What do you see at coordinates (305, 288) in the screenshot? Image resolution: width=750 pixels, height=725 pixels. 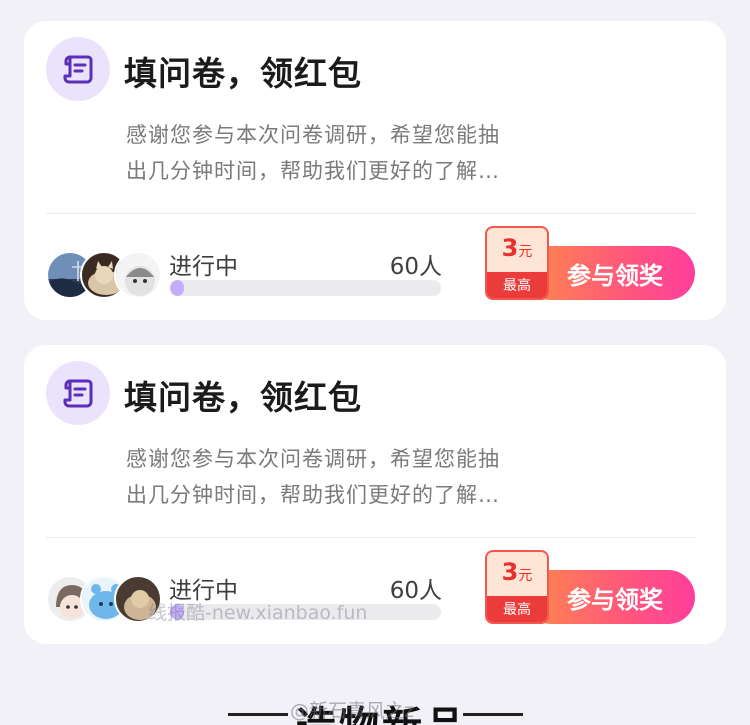 I see `progress-bar` at bounding box center [305, 288].